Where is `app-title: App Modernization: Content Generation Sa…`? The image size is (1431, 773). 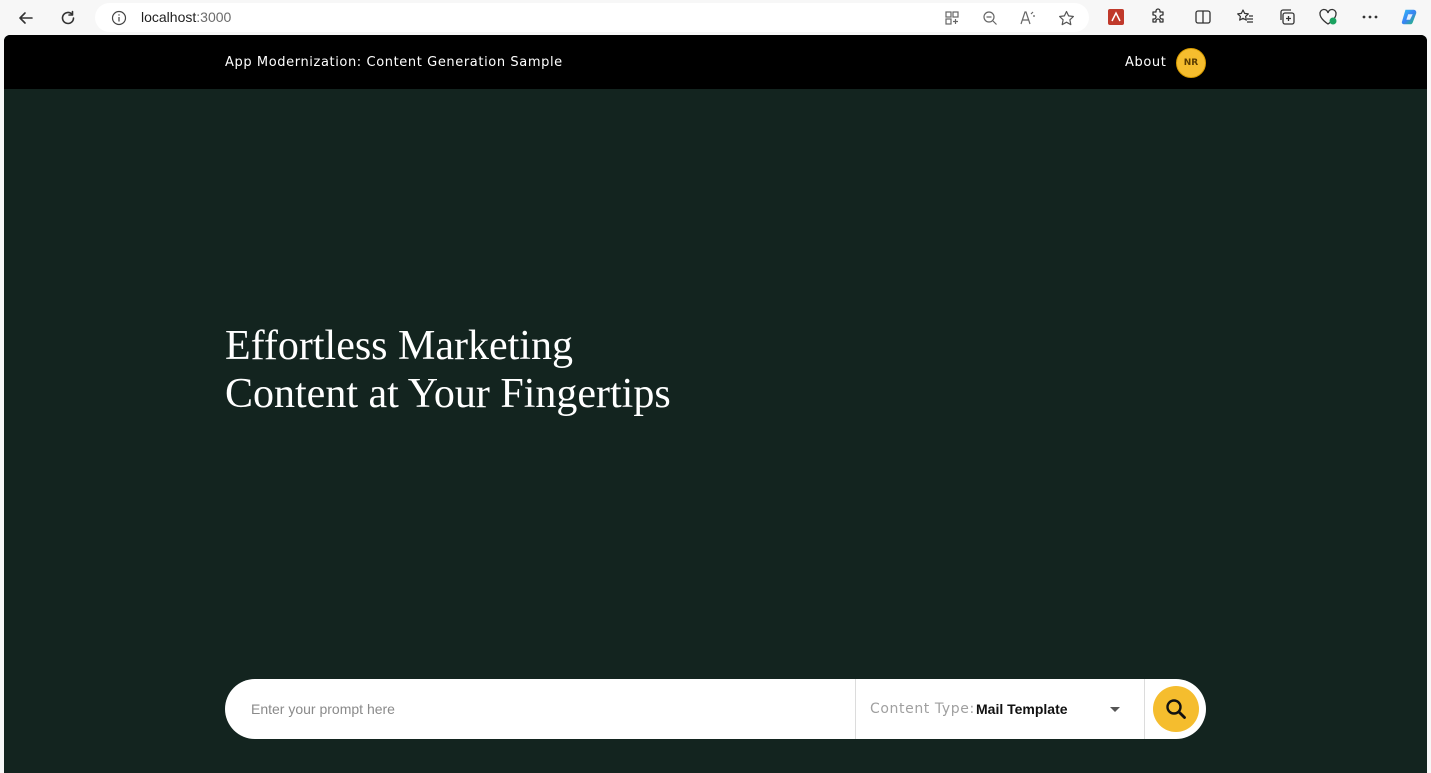 app-title: App Modernization: Content Generation Sa… is located at coordinates (394, 62).